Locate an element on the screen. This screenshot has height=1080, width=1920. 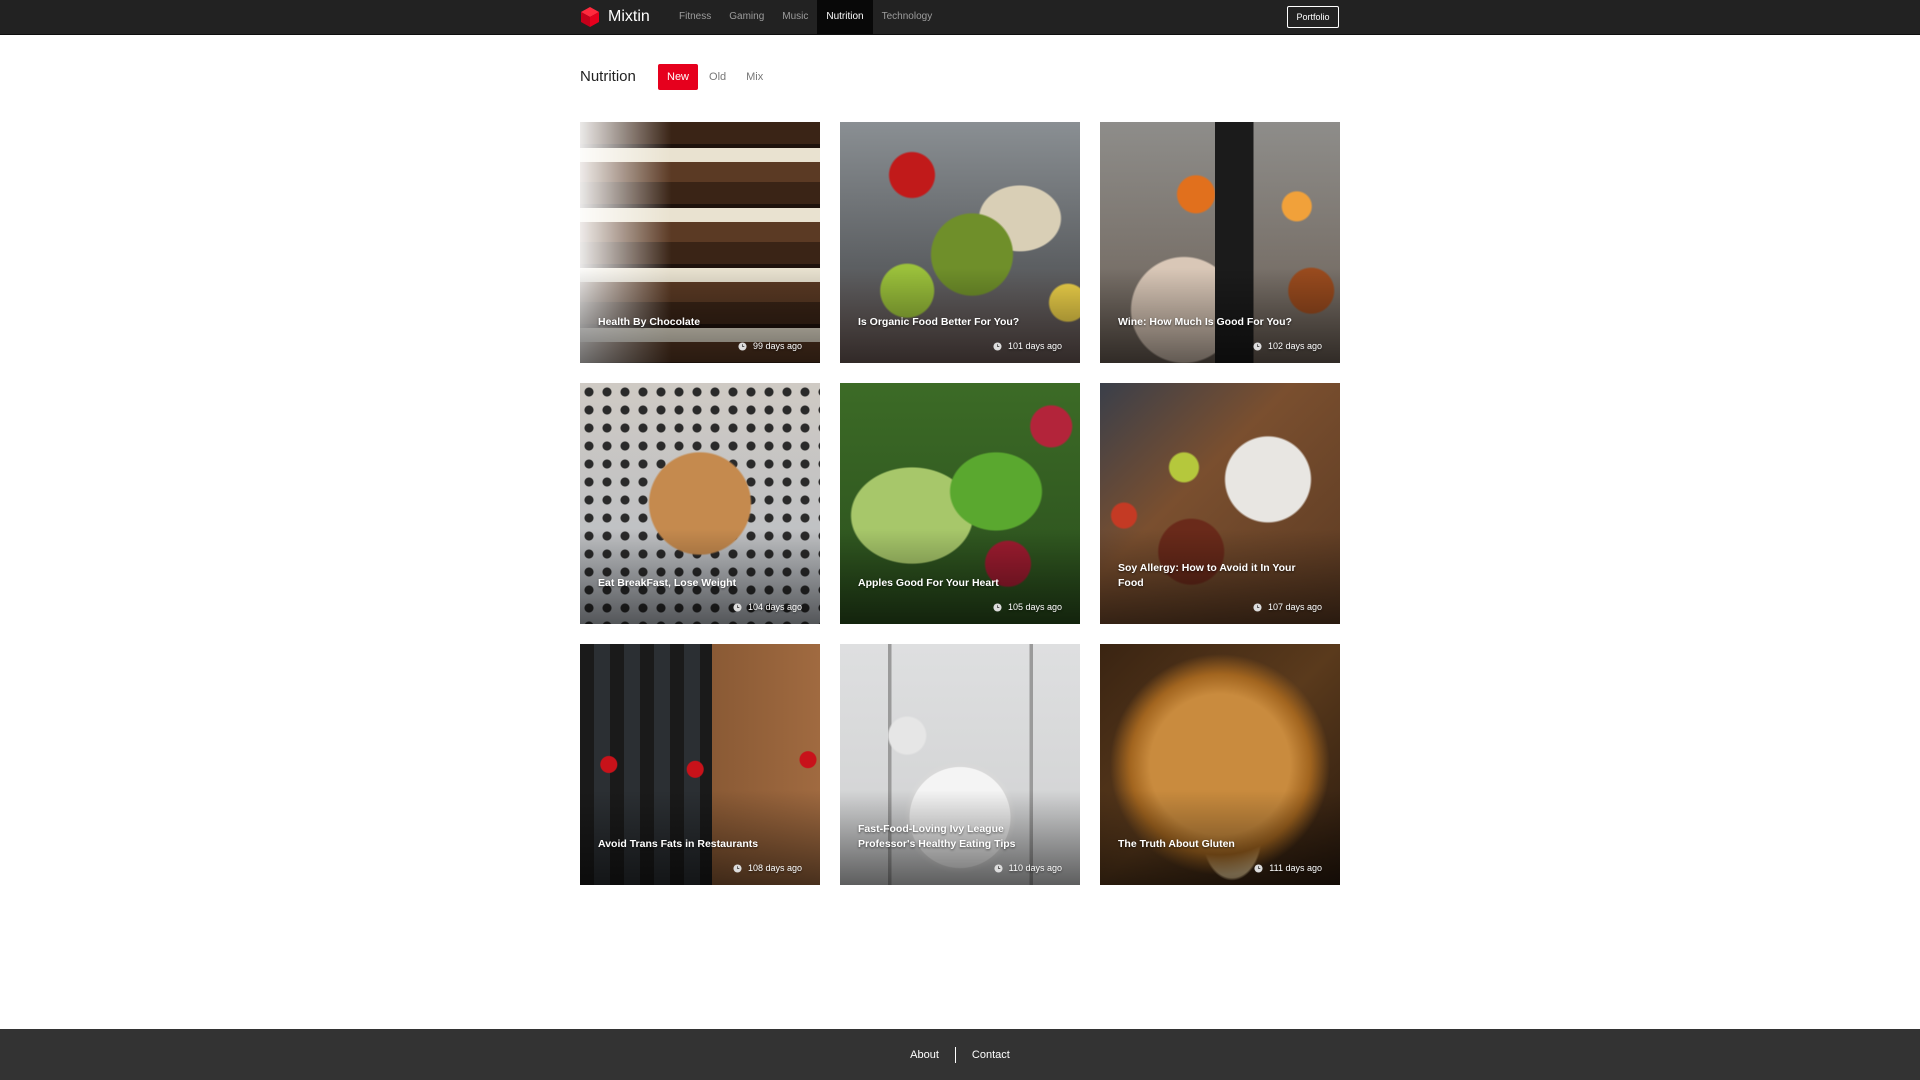
post-meta: 104 days ago is located at coordinates (767, 607).